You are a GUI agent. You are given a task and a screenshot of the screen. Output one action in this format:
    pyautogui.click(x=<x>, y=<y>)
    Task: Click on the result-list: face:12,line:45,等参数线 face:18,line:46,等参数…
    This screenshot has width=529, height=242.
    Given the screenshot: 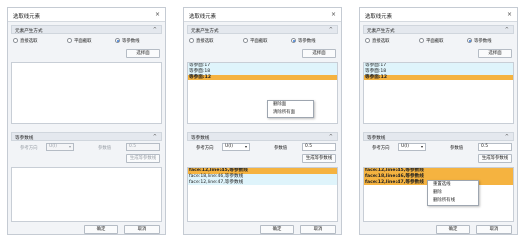 What is the action you would take?
    pyautogui.click(x=262, y=194)
    